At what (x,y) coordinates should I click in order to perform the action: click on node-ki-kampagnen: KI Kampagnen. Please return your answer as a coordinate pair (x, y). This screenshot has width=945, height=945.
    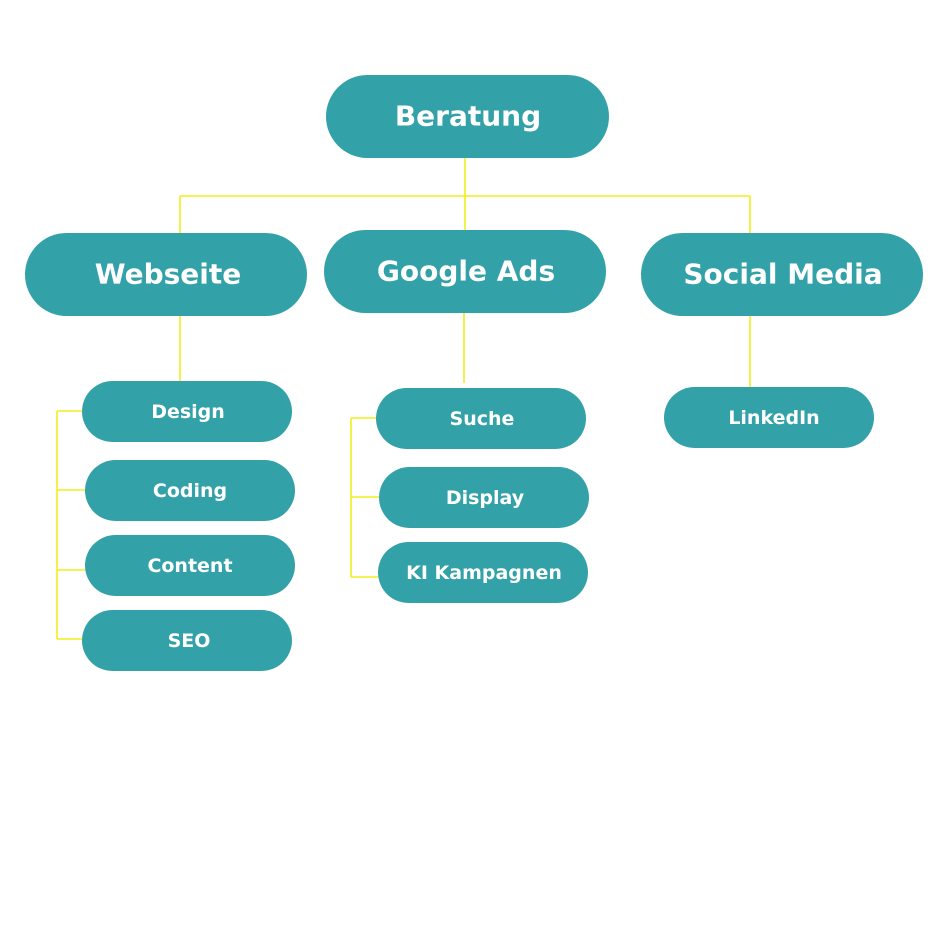
    Looking at the image, I should click on (483, 572).